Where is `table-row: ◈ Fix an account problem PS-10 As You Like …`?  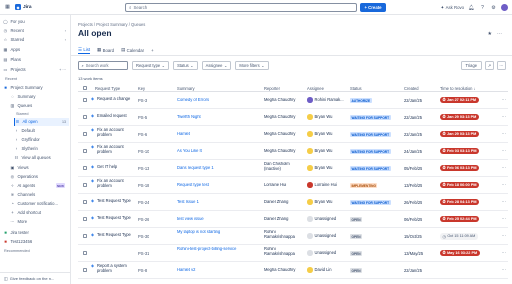
table-row: ◈ Fix an account problem PS-10 As You Like … is located at coordinates (293, 151).